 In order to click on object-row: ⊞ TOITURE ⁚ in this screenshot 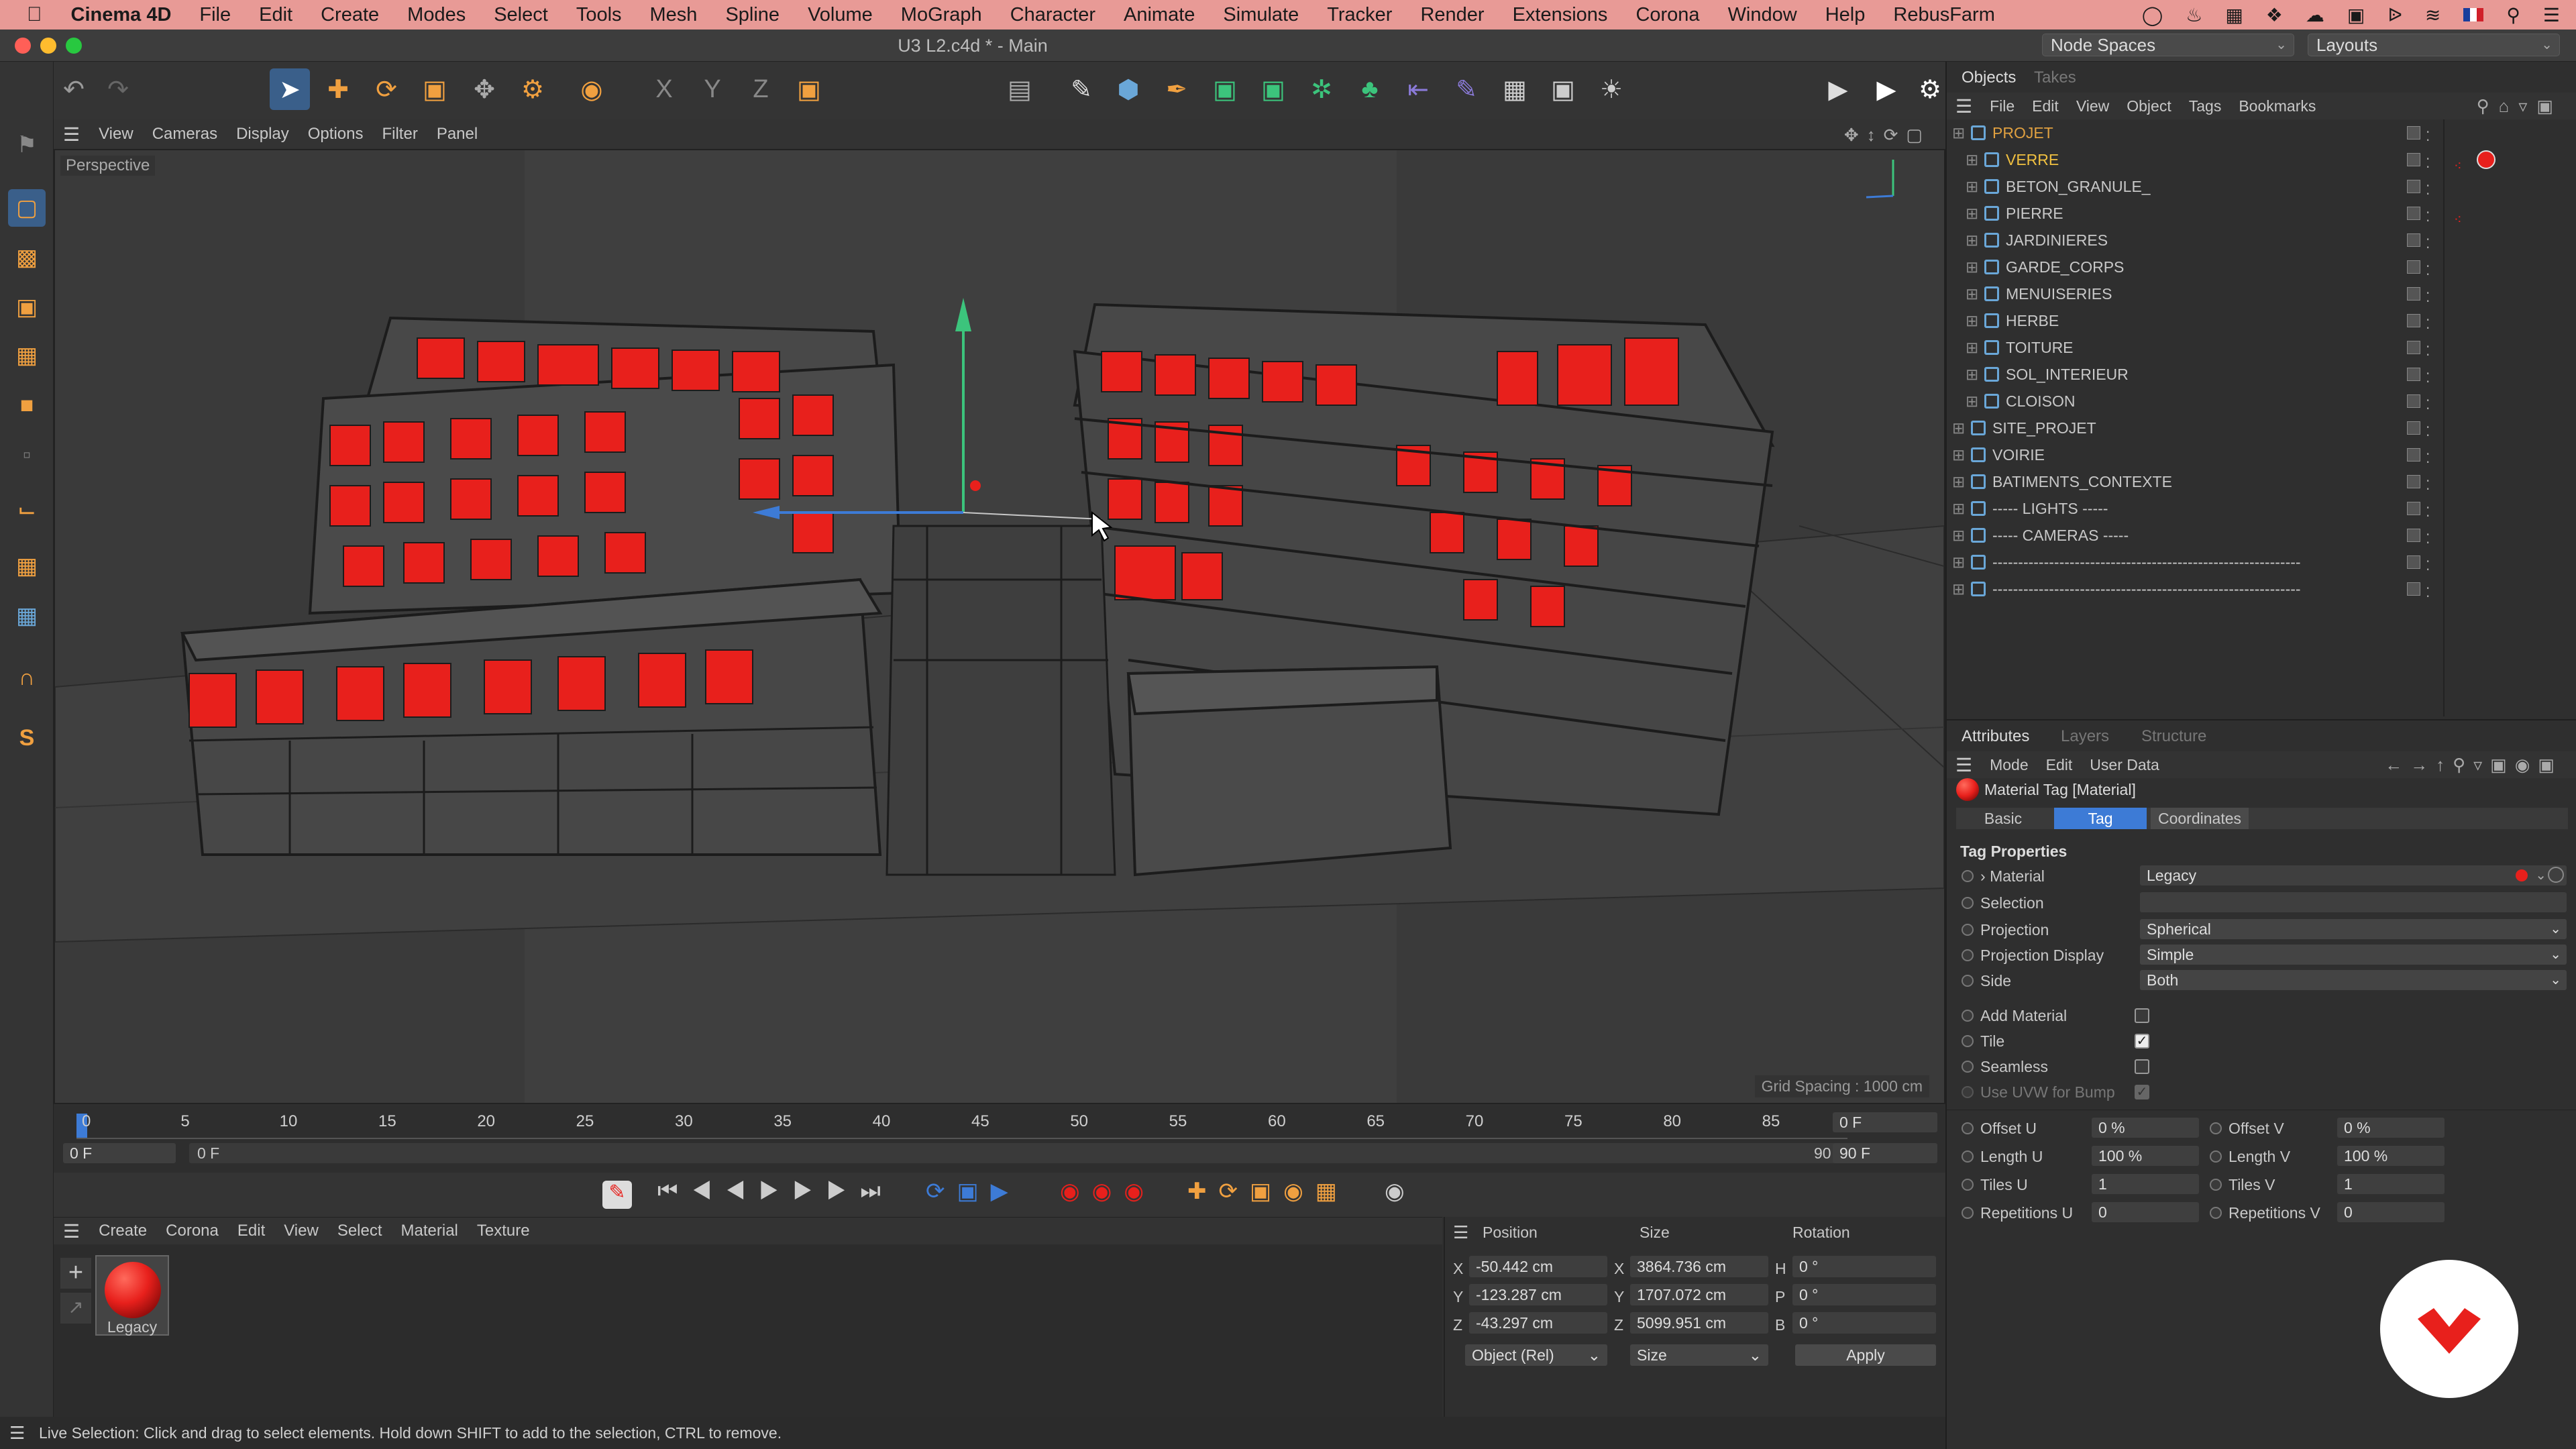, I will do `click(2261, 347)`.